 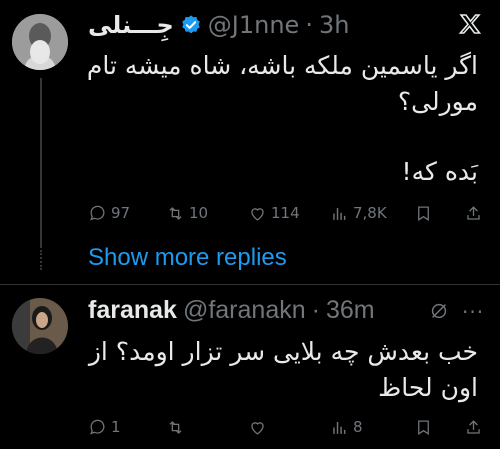 I want to click on like-button, so click(x=259, y=427).